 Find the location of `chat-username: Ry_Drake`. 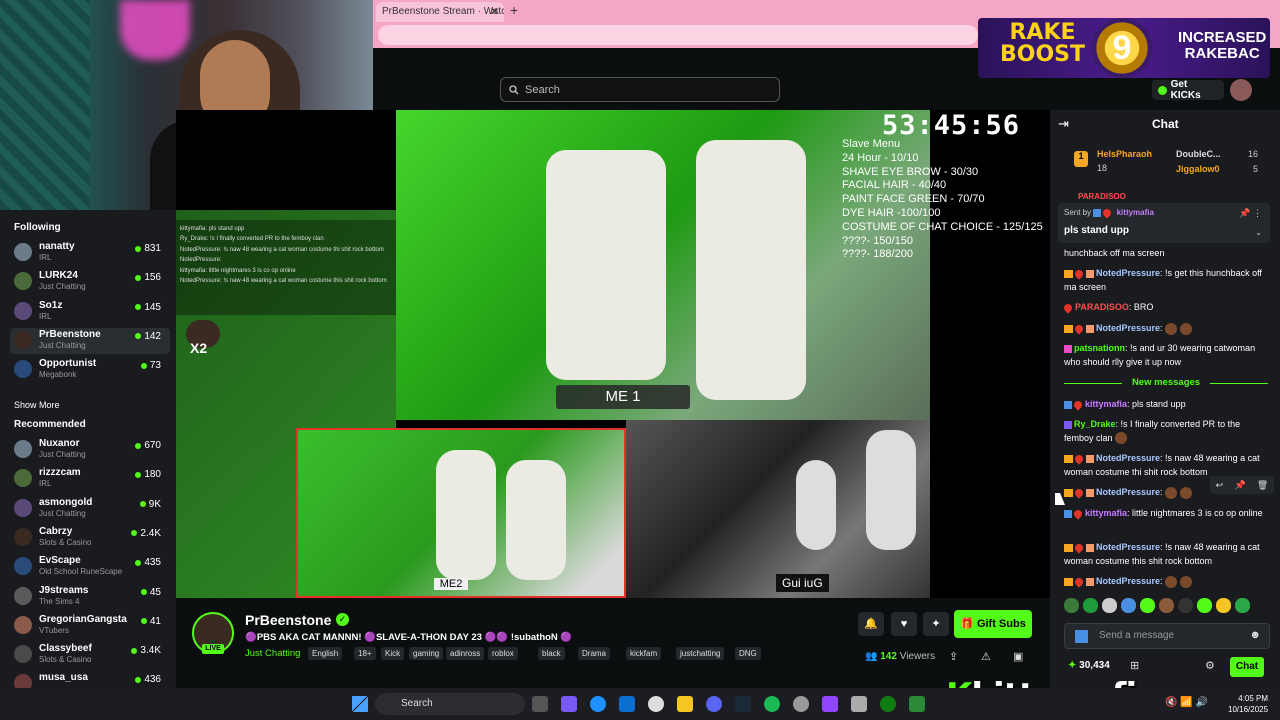

chat-username: Ry_Drake is located at coordinates (1095, 424).